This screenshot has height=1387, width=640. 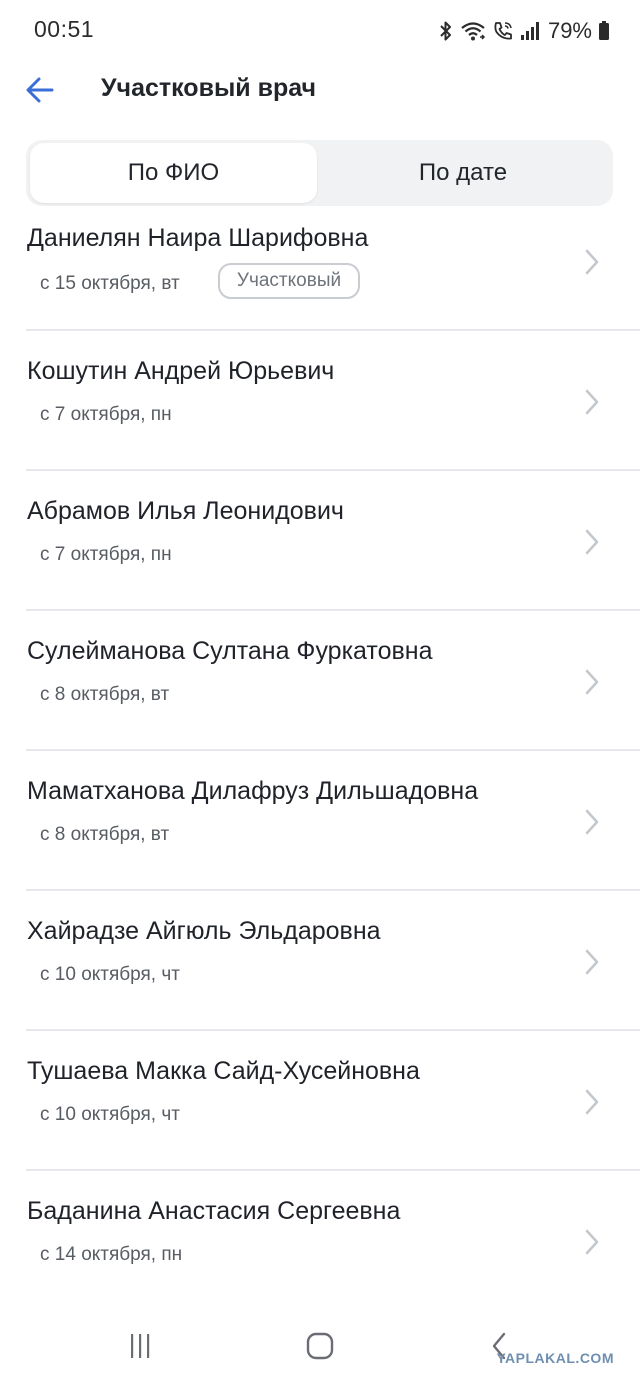 What do you see at coordinates (320, 541) in the screenshot?
I see `doctor-list-item: Абрамов Илья Леонидович с 7 октября, пн` at bounding box center [320, 541].